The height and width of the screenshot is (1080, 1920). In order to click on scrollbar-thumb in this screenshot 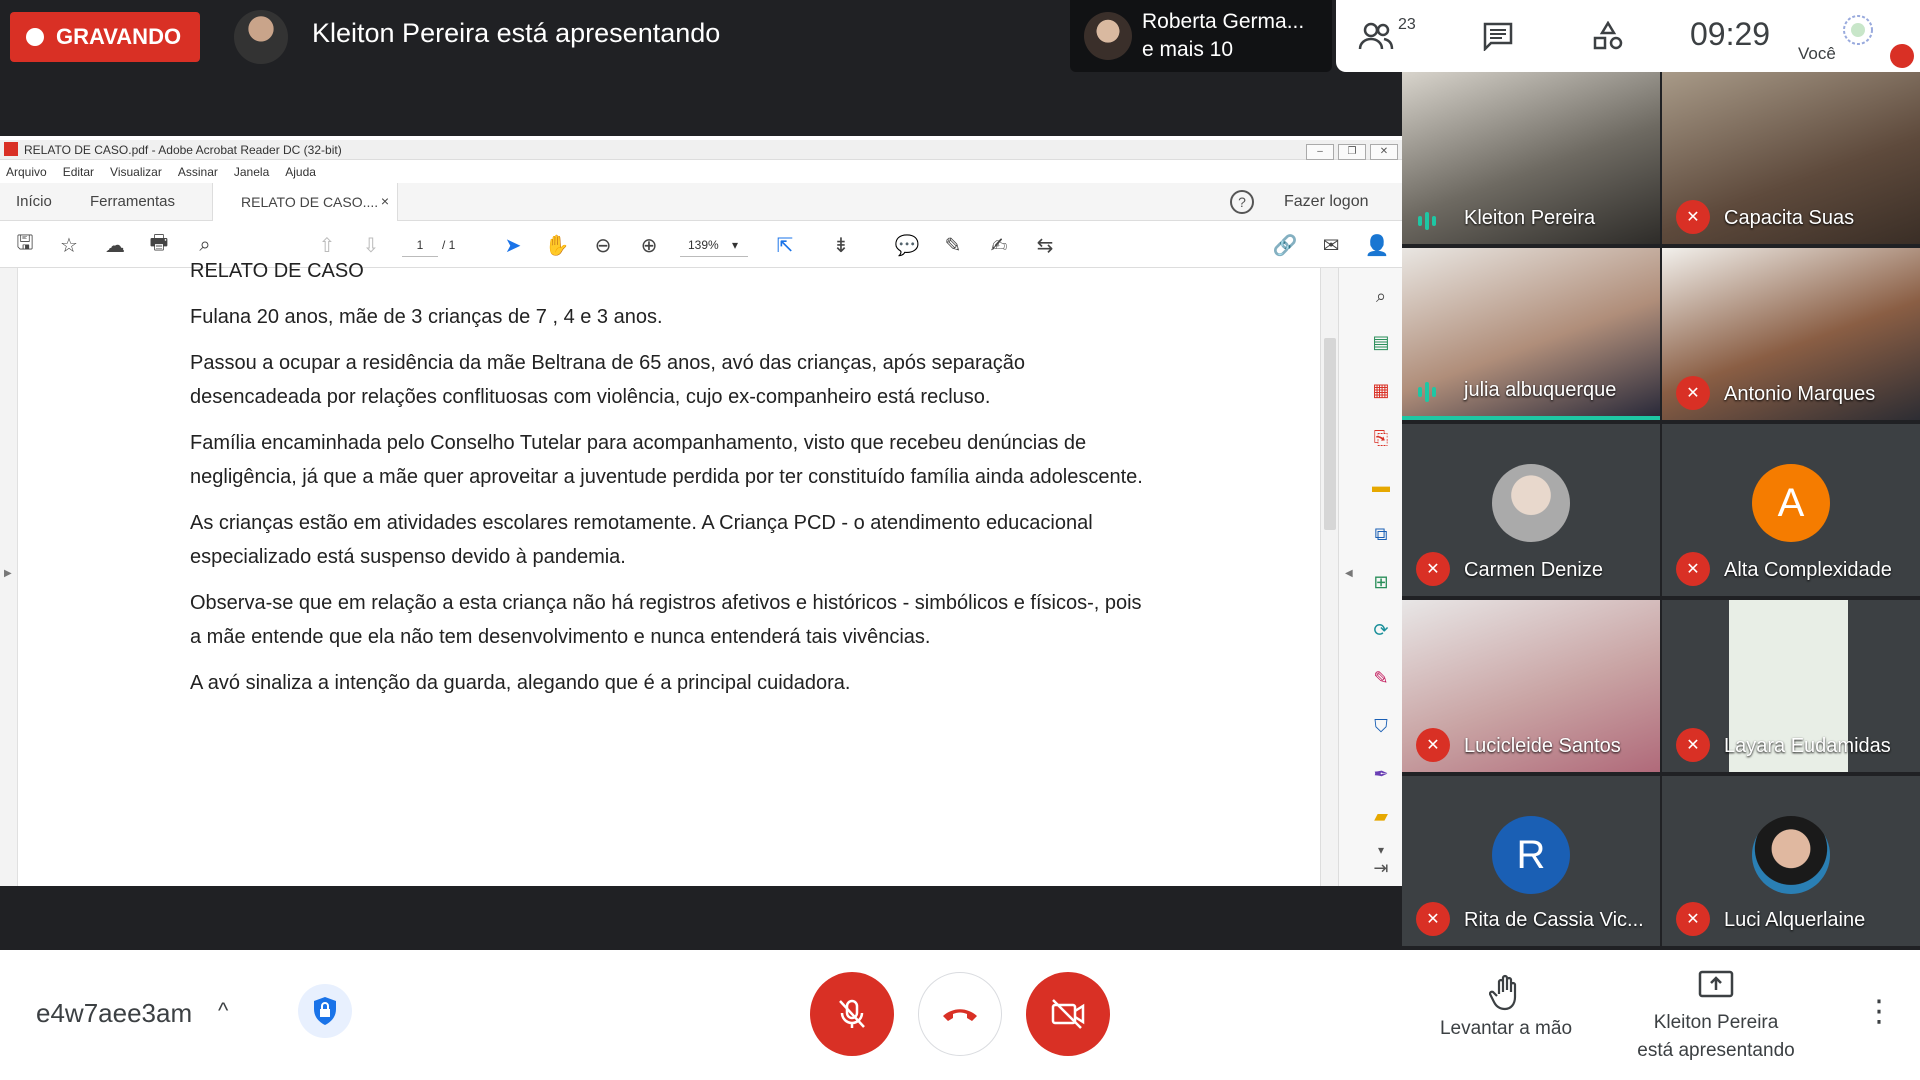, I will do `click(1330, 434)`.